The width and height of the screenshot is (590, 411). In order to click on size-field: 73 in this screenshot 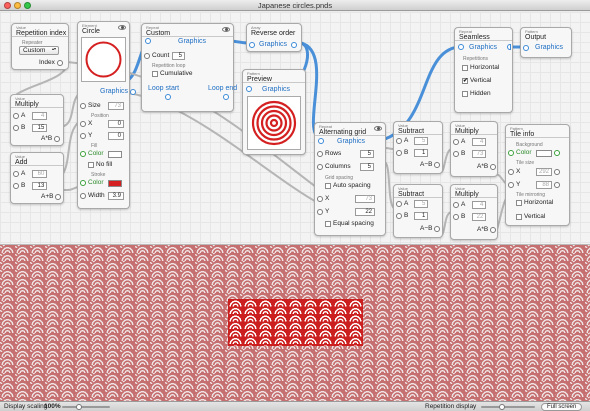, I will do `click(116, 106)`.